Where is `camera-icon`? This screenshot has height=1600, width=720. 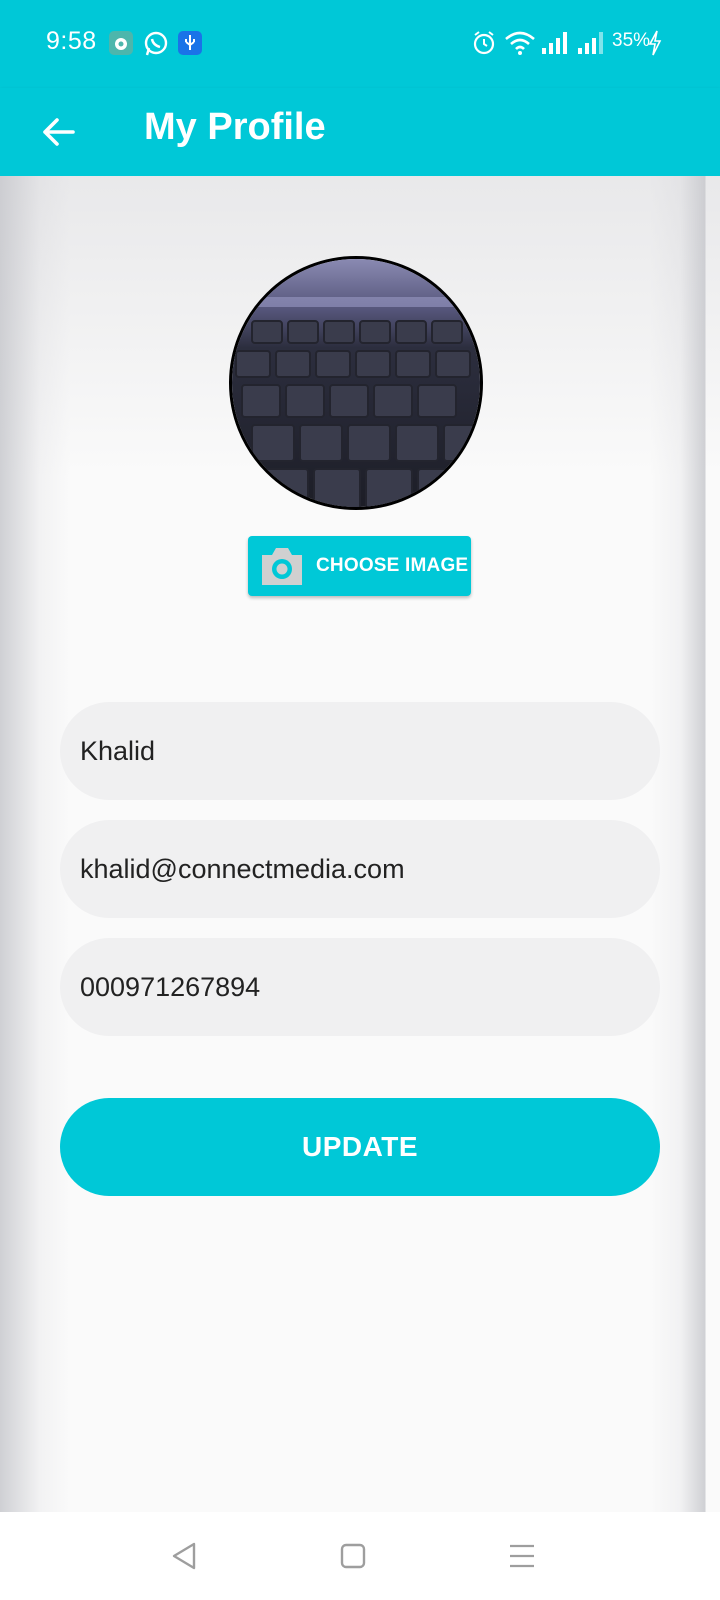
camera-icon is located at coordinates (282, 566).